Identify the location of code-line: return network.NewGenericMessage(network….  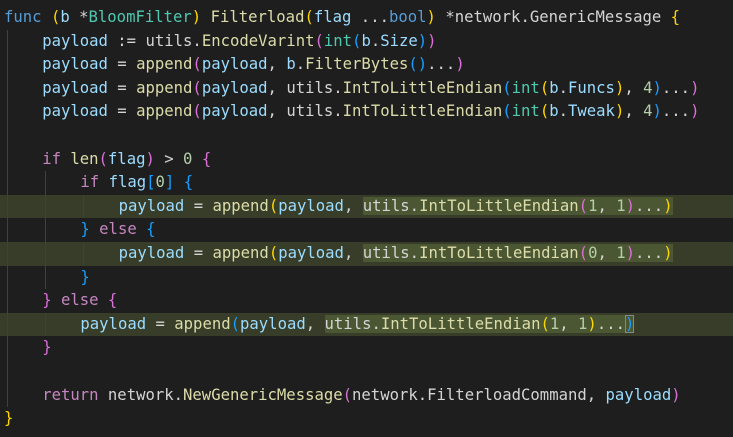
(366, 396).